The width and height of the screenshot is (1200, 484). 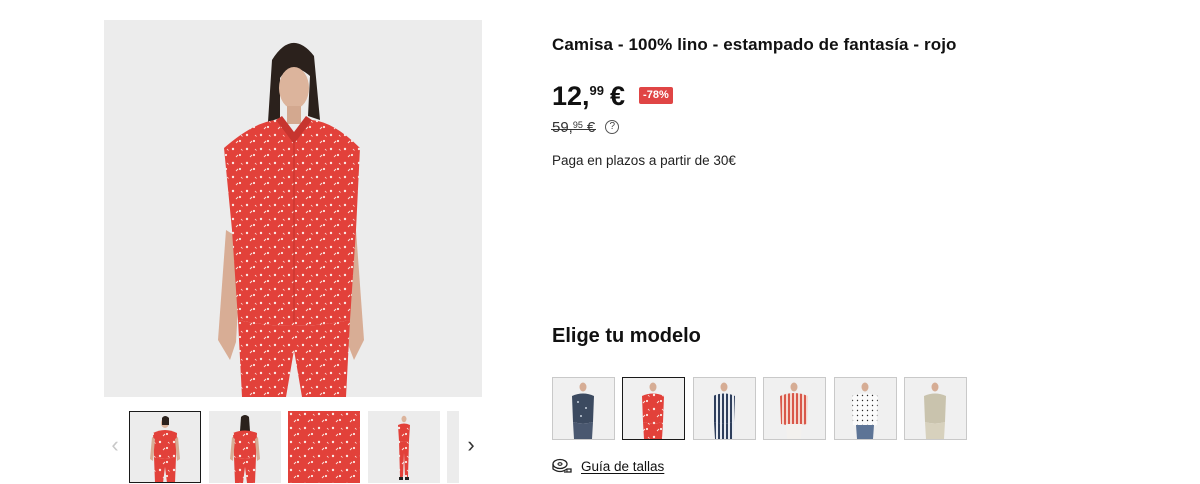 I want to click on measuring-tape-icon, so click(x=562, y=465).